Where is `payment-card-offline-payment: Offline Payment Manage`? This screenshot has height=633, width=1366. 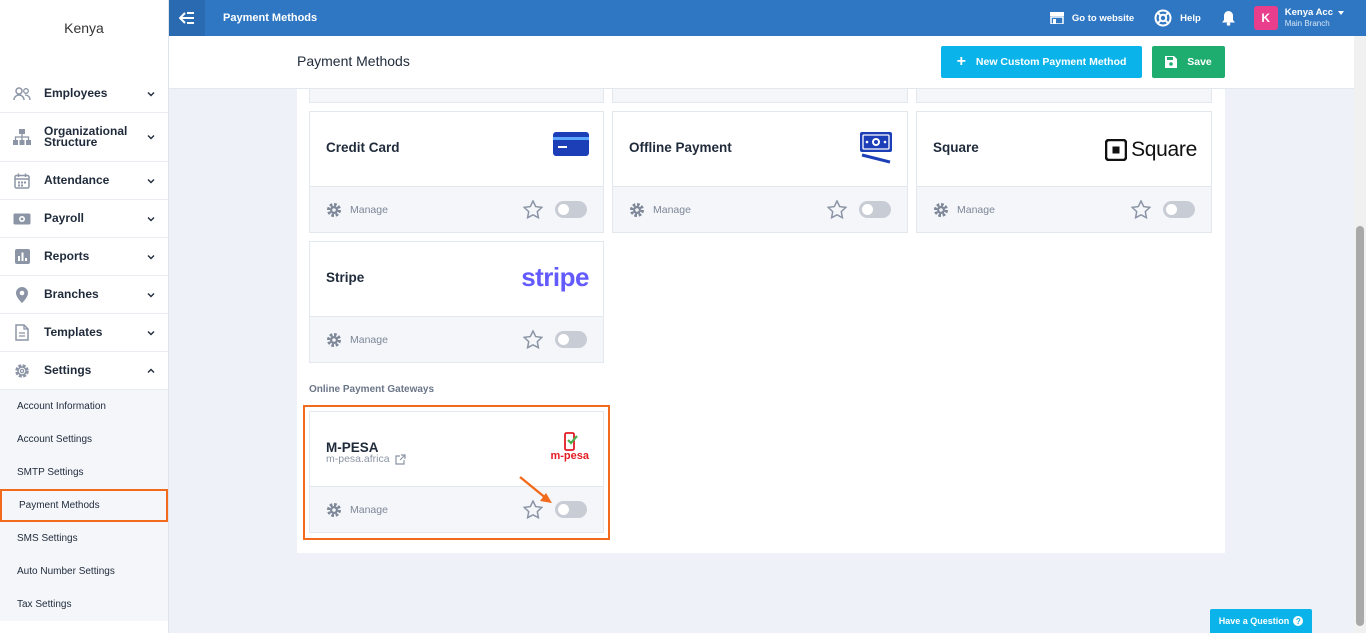
payment-card-offline-payment: Offline Payment Manage is located at coordinates (760, 172).